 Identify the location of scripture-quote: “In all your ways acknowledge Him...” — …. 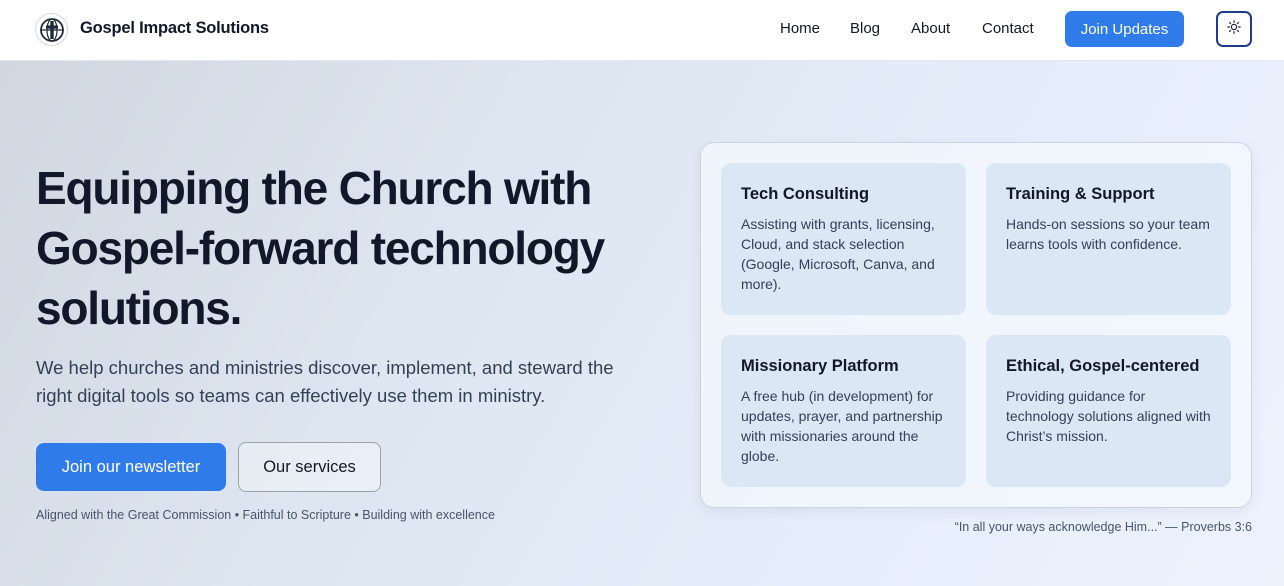
(1103, 527).